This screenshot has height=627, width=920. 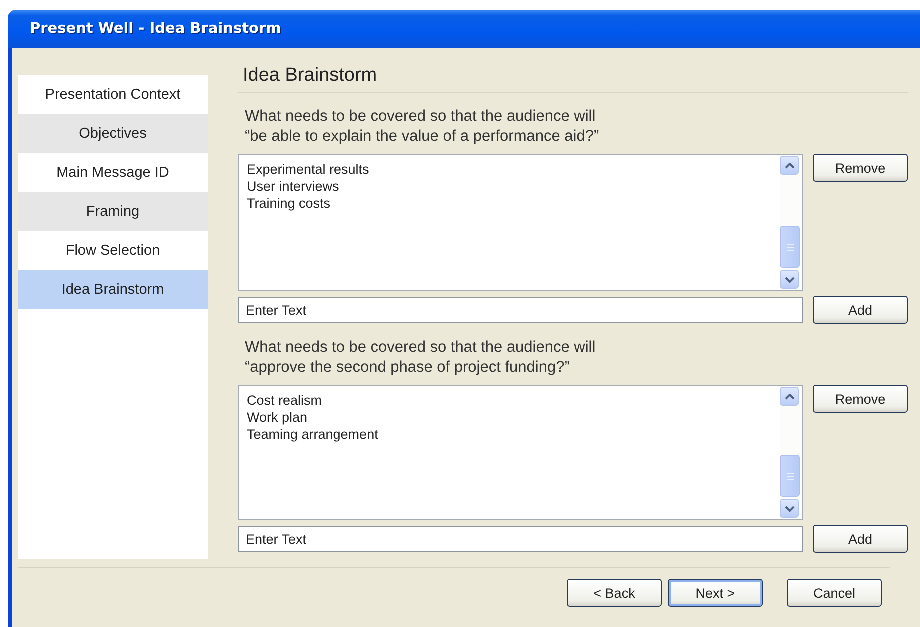 I want to click on list-item: Work plan, so click(x=277, y=417).